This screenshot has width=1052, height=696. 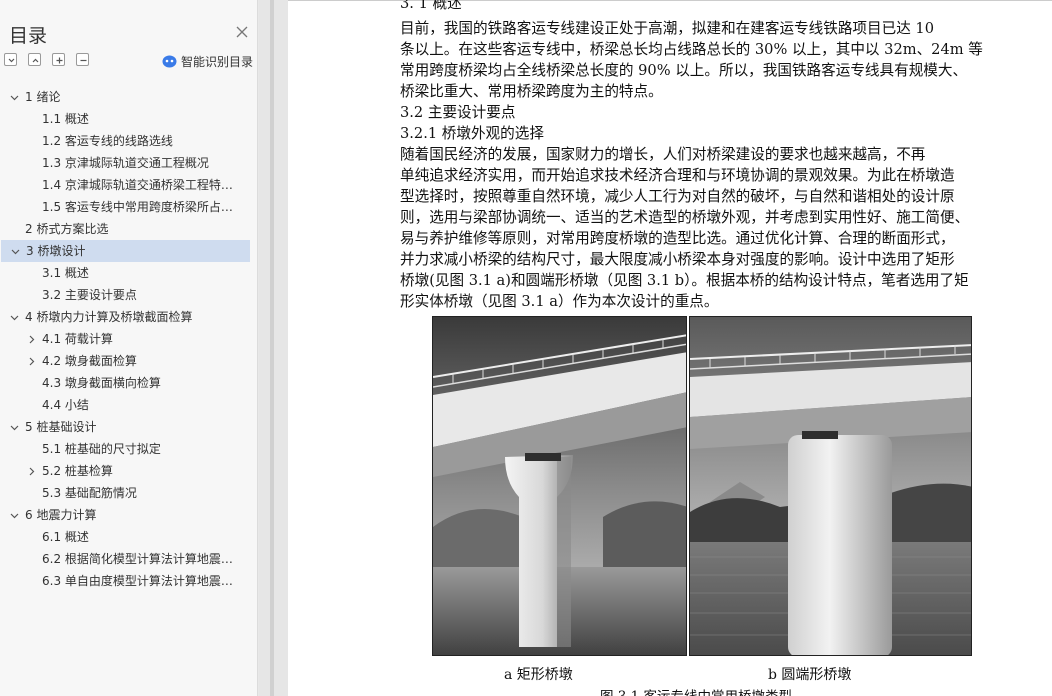 I want to click on toc-item: 4 桥墩内力计算及桥墩截面检算, so click(x=129, y=317).